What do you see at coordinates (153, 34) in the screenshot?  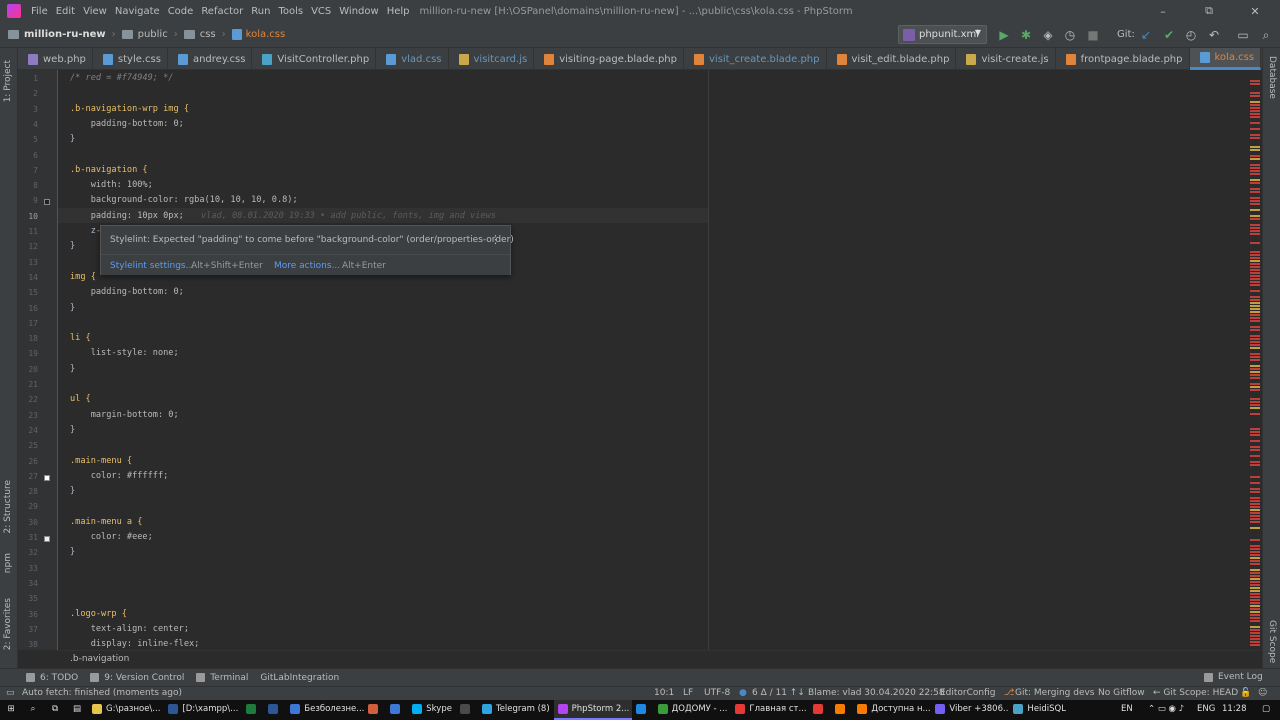 I see `breadcrumb-public: public` at bounding box center [153, 34].